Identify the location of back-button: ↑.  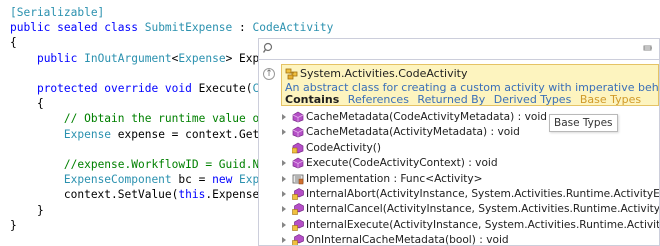
(269, 74).